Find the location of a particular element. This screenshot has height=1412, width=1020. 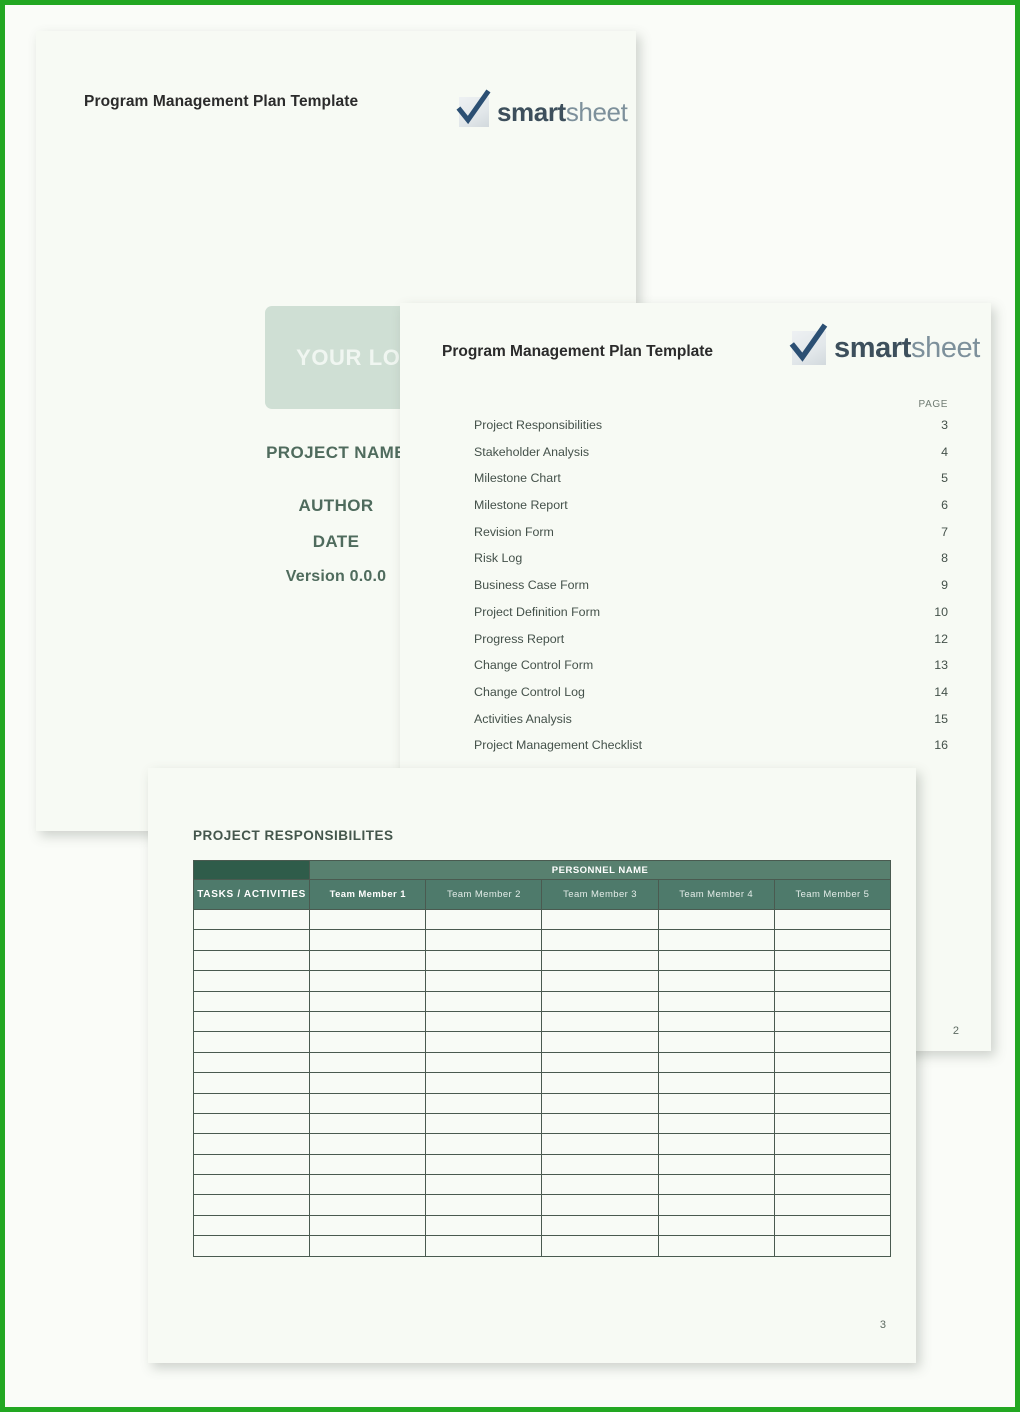

toc-entry: Activities Analysis 15 is located at coordinates (696, 725).